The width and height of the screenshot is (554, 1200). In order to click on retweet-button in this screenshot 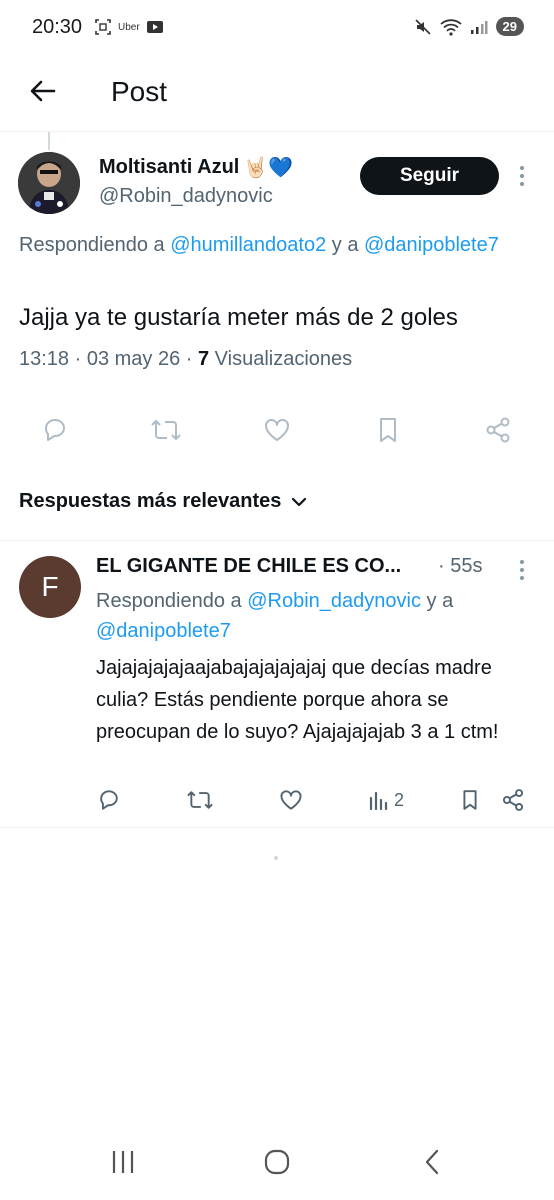, I will do `click(166, 430)`.